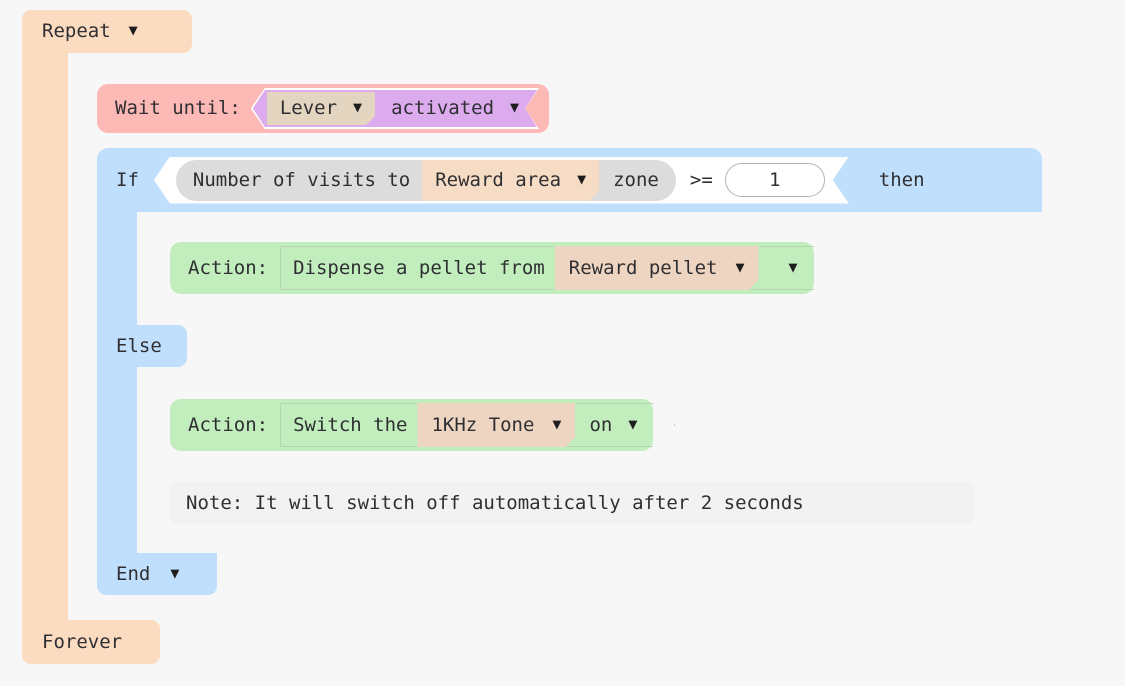 The image size is (1125, 686). What do you see at coordinates (178, 108) in the screenshot?
I see `wait-until-label: Wait until:` at bounding box center [178, 108].